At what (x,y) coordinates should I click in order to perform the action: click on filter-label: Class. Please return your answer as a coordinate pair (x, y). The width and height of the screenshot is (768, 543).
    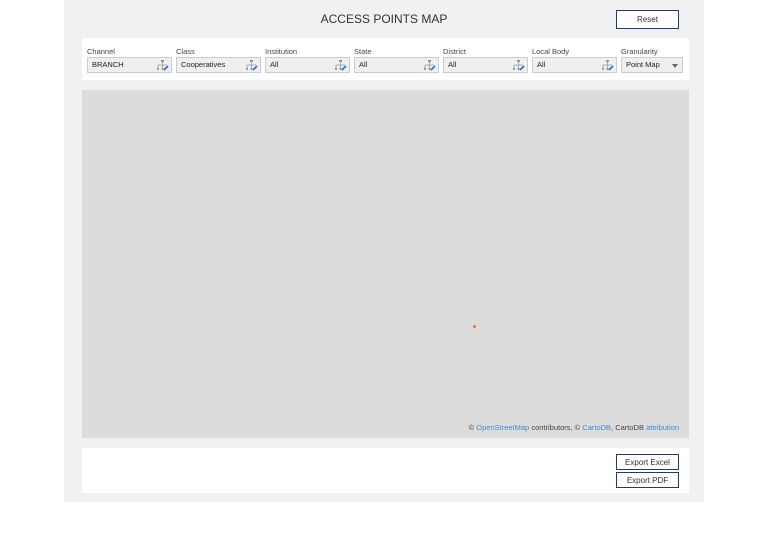
    Looking at the image, I should click on (185, 51).